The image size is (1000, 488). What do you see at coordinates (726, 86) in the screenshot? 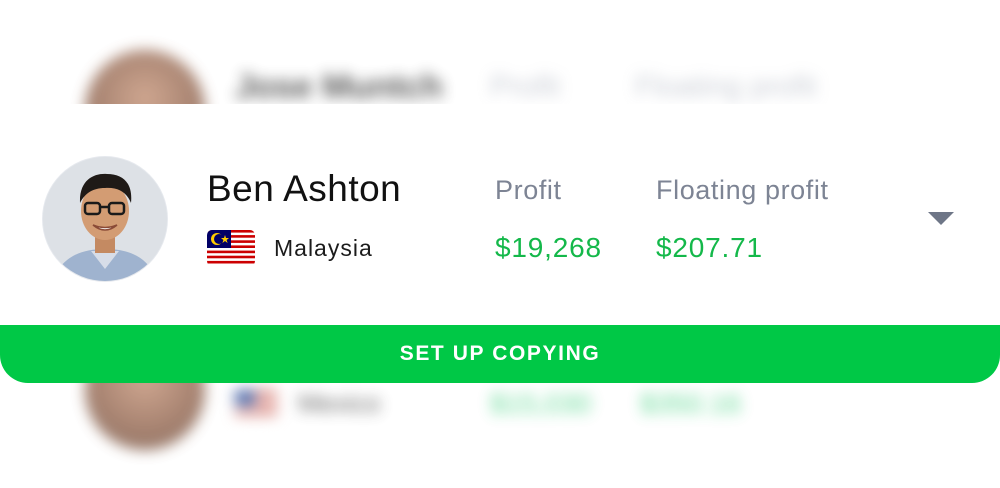
I see `blurred-floating-label: Floating profit` at bounding box center [726, 86].